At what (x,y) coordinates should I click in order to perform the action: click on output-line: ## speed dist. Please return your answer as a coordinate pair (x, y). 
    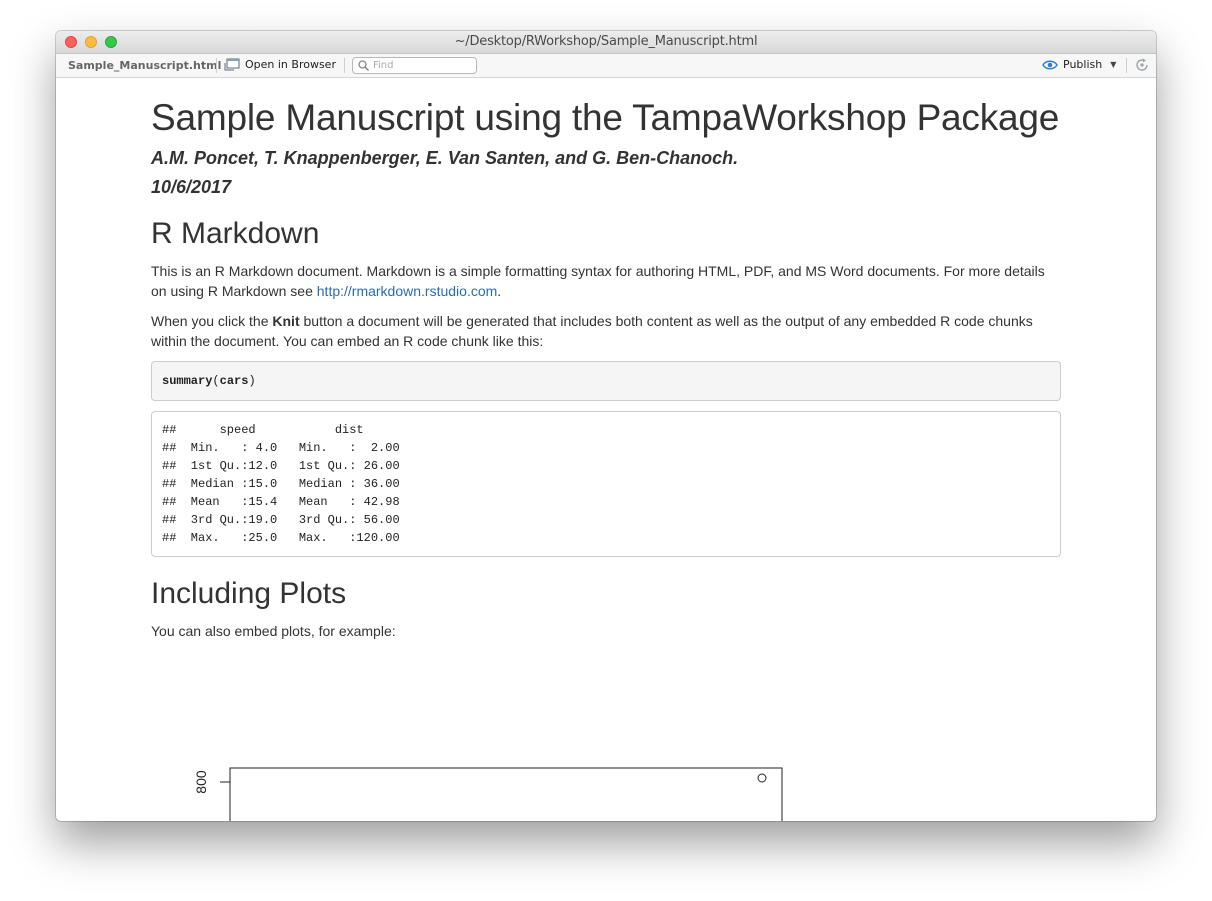
    Looking at the image, I should click on (288, 430).